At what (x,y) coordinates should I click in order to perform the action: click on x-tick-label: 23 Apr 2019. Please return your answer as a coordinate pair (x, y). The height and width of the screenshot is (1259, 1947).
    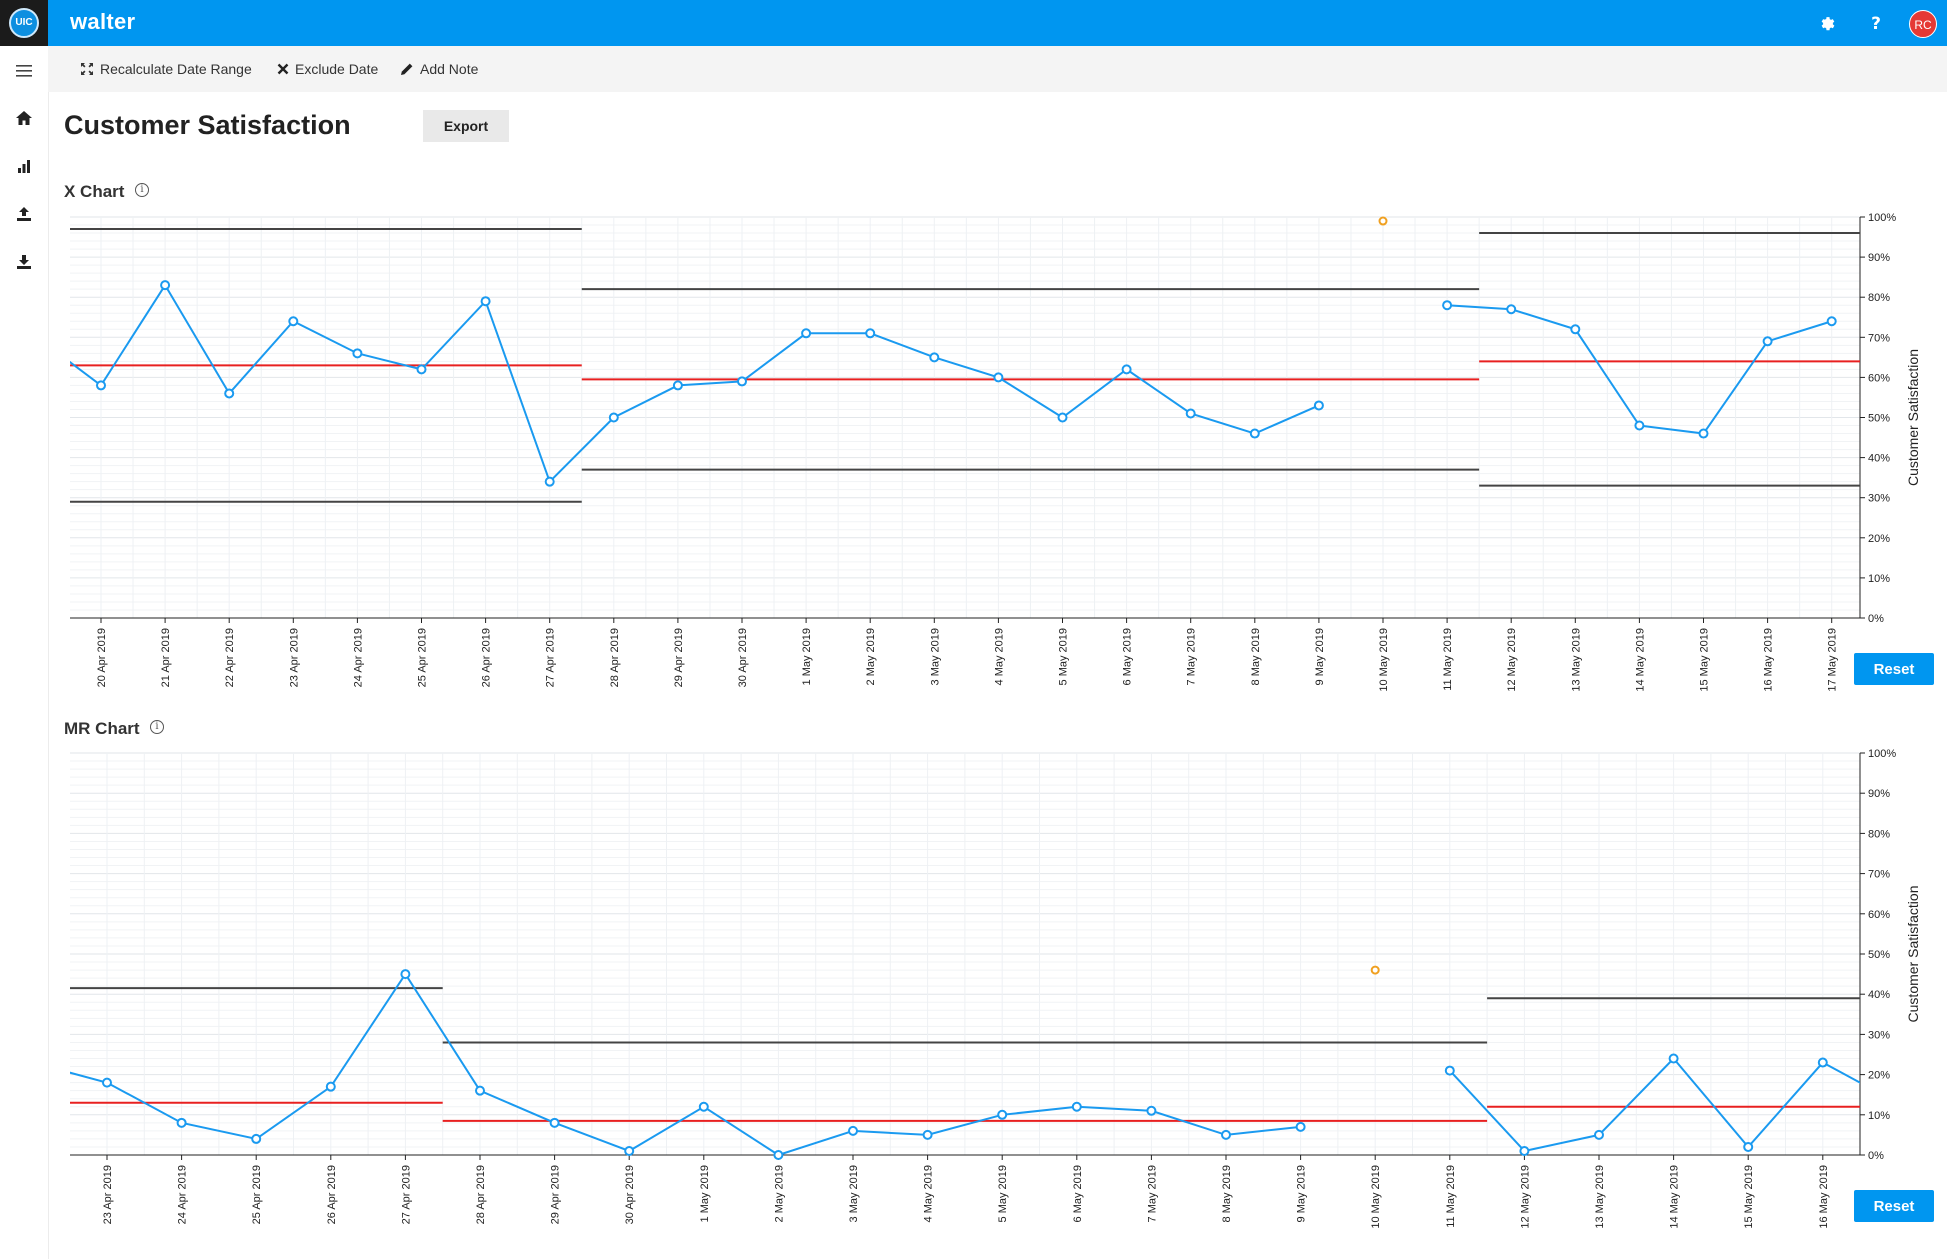
    Looking at the image, I should click on (108, 1194).